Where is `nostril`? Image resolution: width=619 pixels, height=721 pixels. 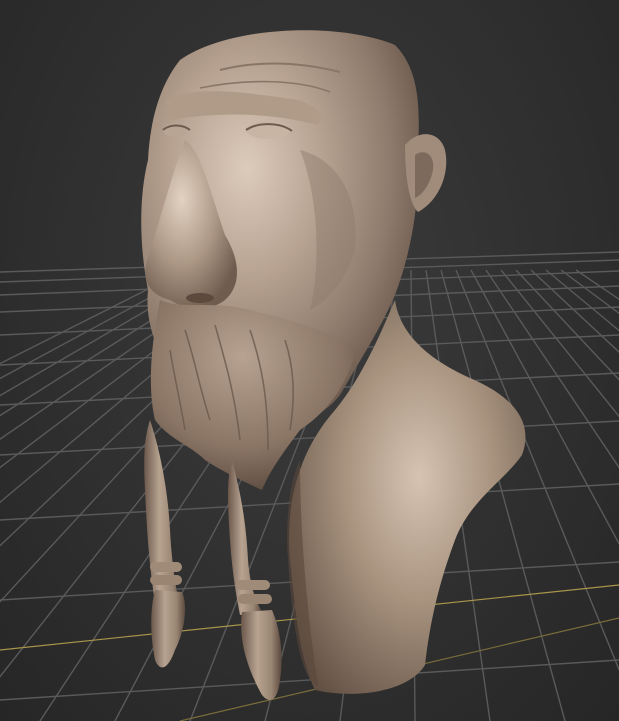 nostril is located at coordinates (200, 298).